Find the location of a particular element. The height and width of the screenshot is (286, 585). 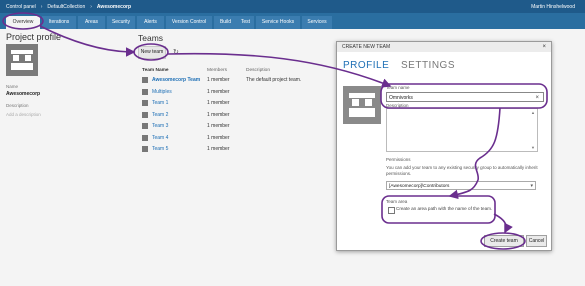

tab-iterations: Iterations is located at coordinates (59, 22).